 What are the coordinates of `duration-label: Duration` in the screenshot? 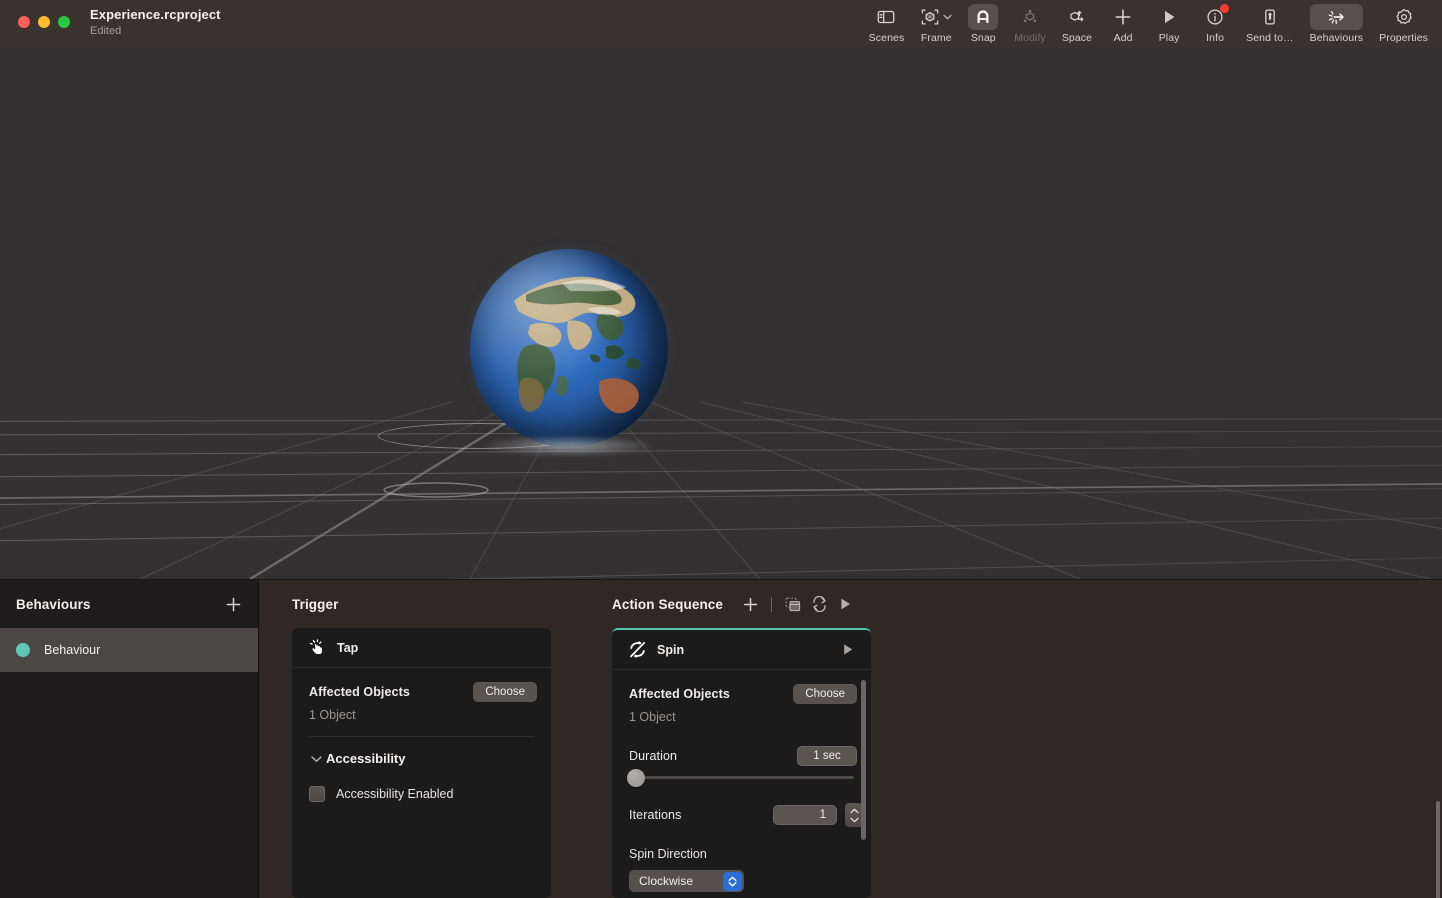 It's located at (653, 756).